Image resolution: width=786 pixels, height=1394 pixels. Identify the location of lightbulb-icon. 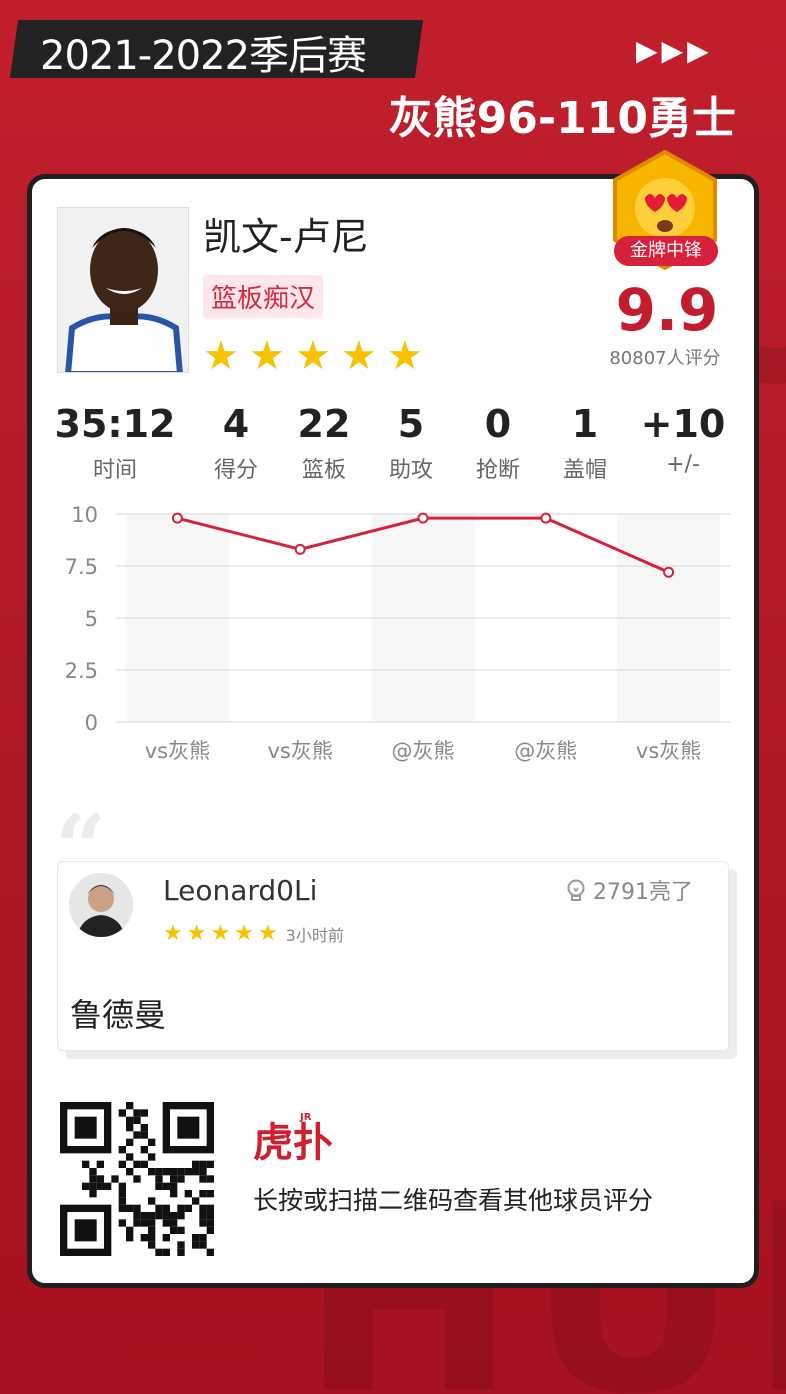
(576, 890).